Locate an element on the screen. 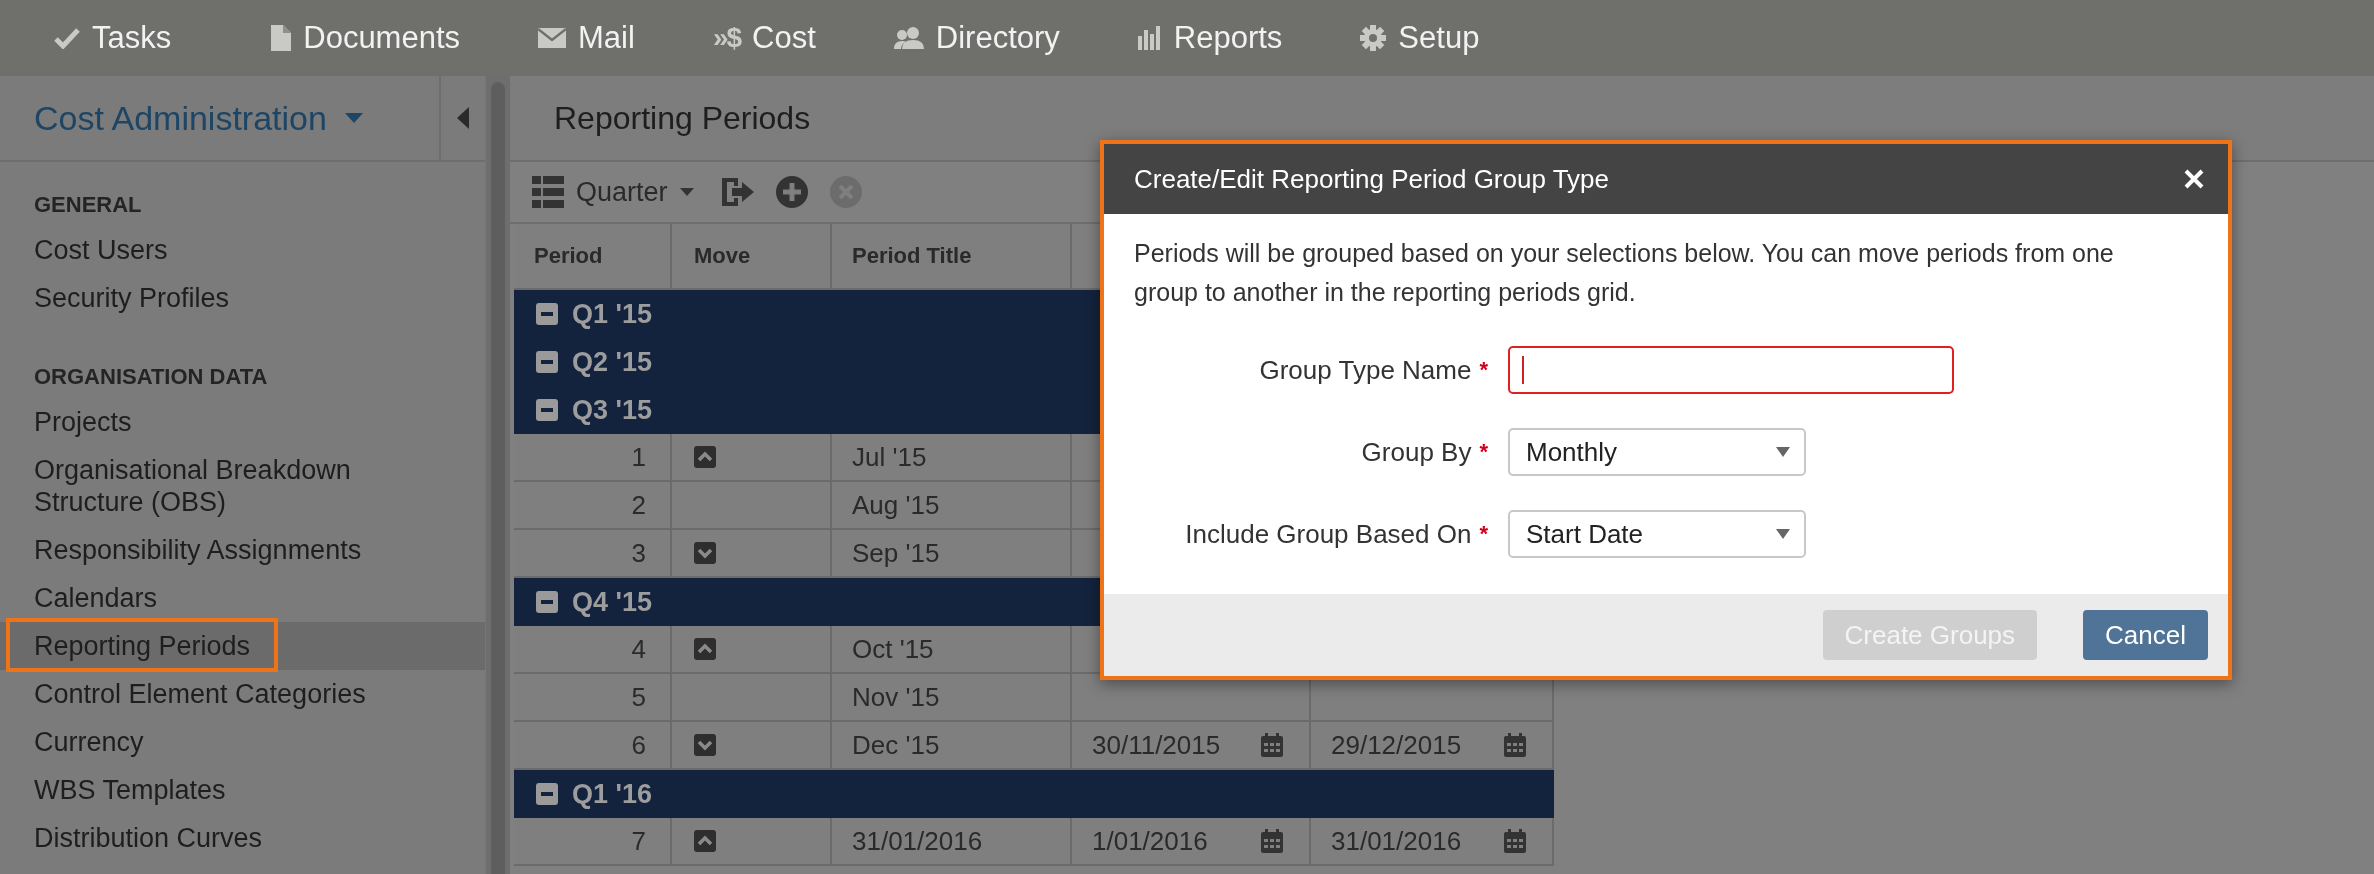  field-label: Group By is located at coordinates (1416, 452).